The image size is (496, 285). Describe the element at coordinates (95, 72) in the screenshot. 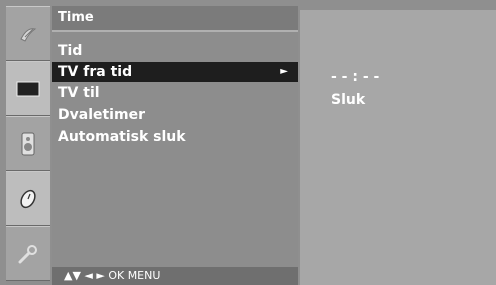

I see `menu-item-label: TV fra tid` at that location.